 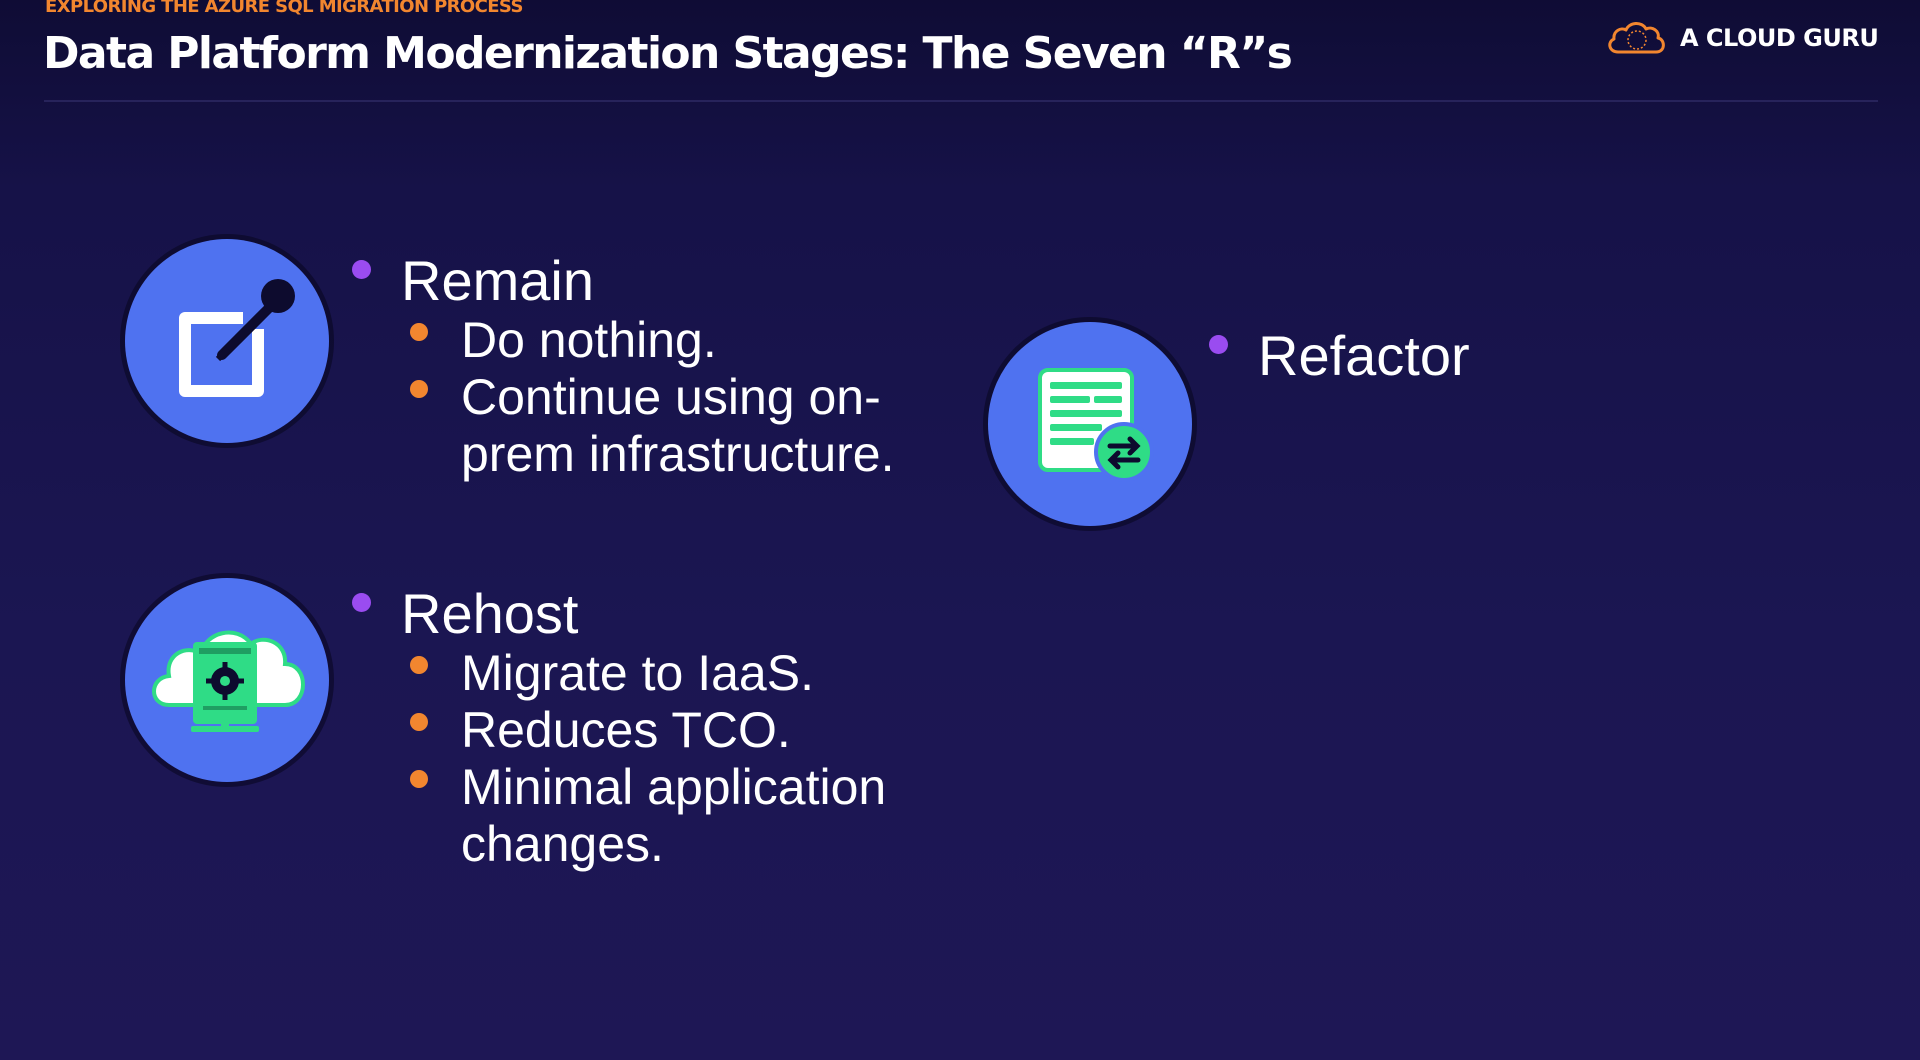 I want to click on edit-pencil-icon, so click(x=237, y=338).